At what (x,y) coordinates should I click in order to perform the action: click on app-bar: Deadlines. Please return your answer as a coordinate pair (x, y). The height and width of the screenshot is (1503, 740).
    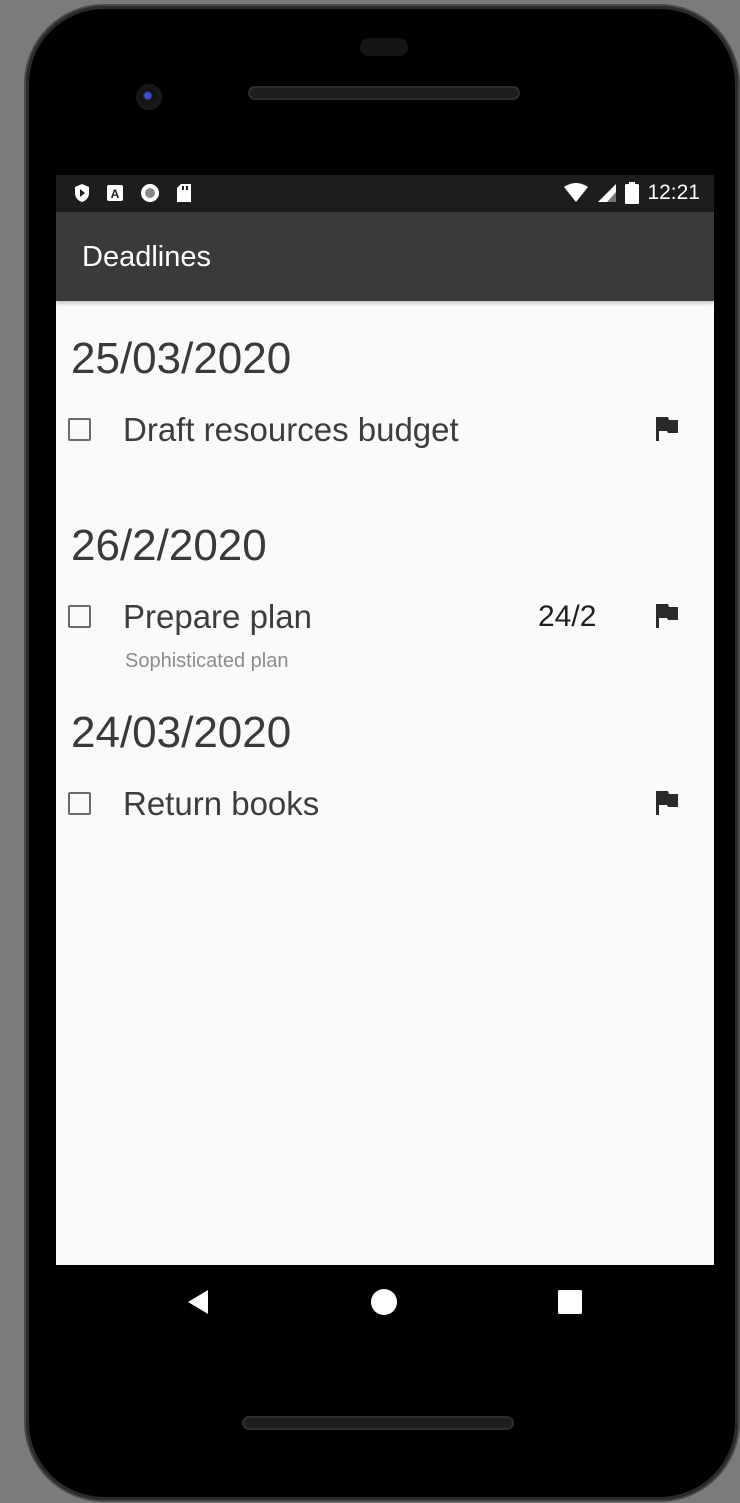
    Looking at the image, I should click on (385, 256).